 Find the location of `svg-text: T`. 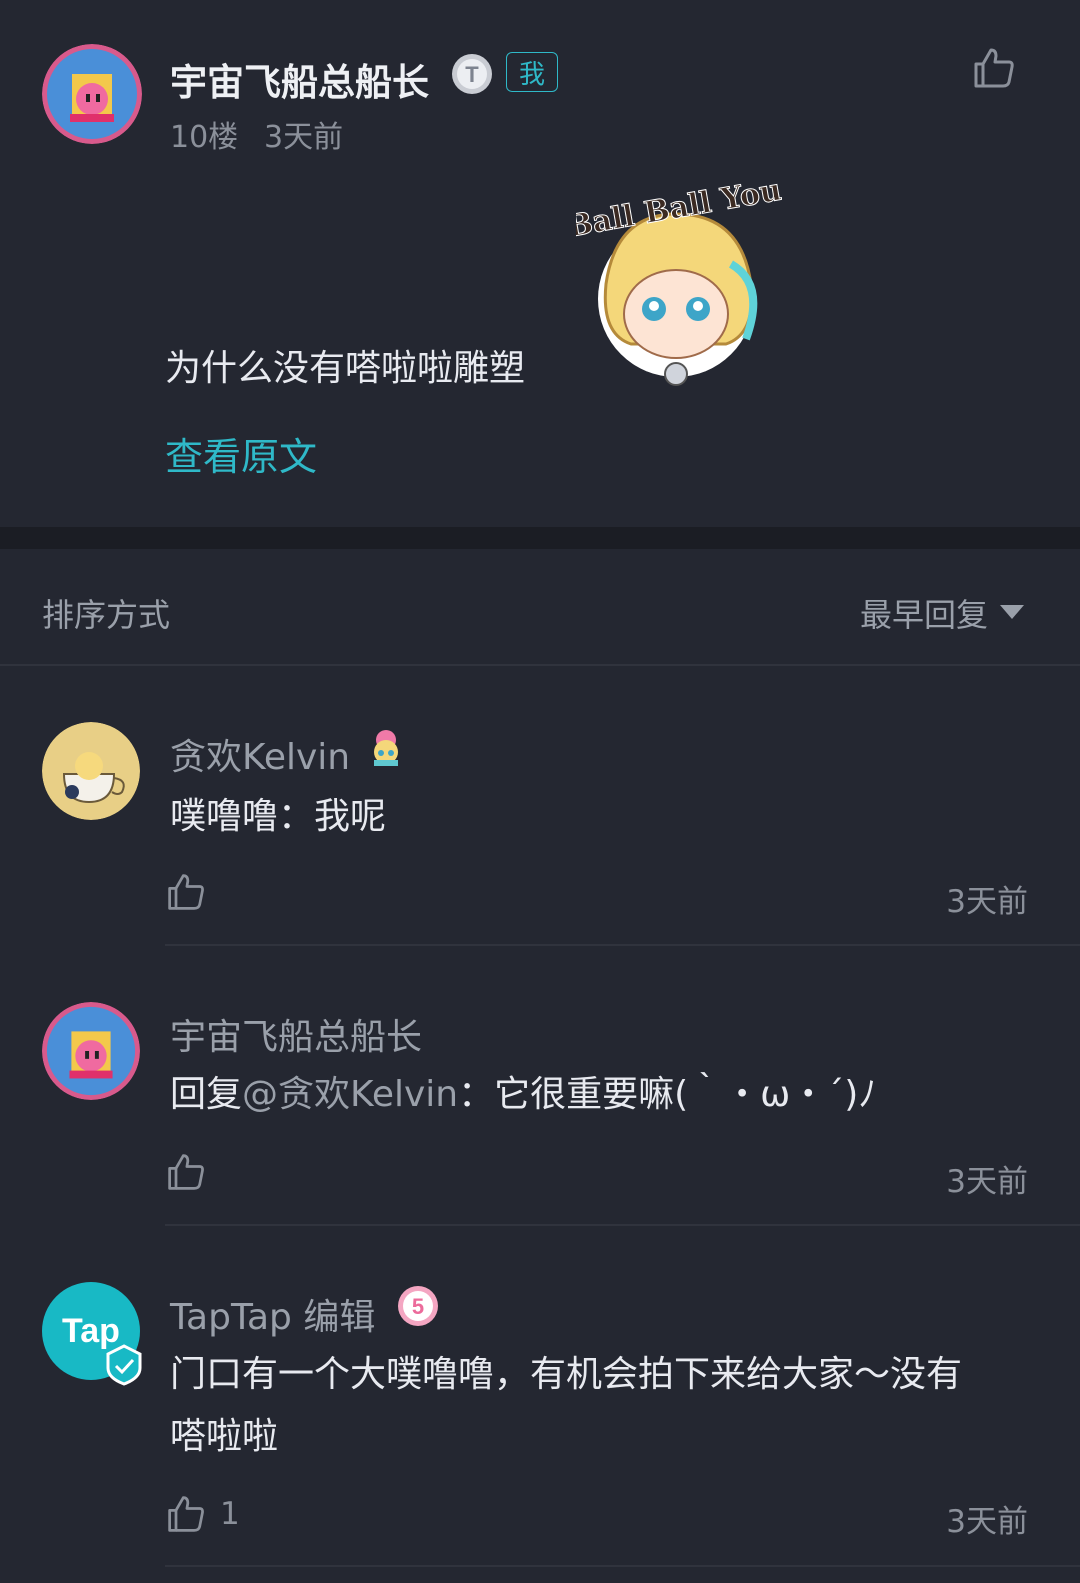

svg-text: T is located at coordinates (472, 74).